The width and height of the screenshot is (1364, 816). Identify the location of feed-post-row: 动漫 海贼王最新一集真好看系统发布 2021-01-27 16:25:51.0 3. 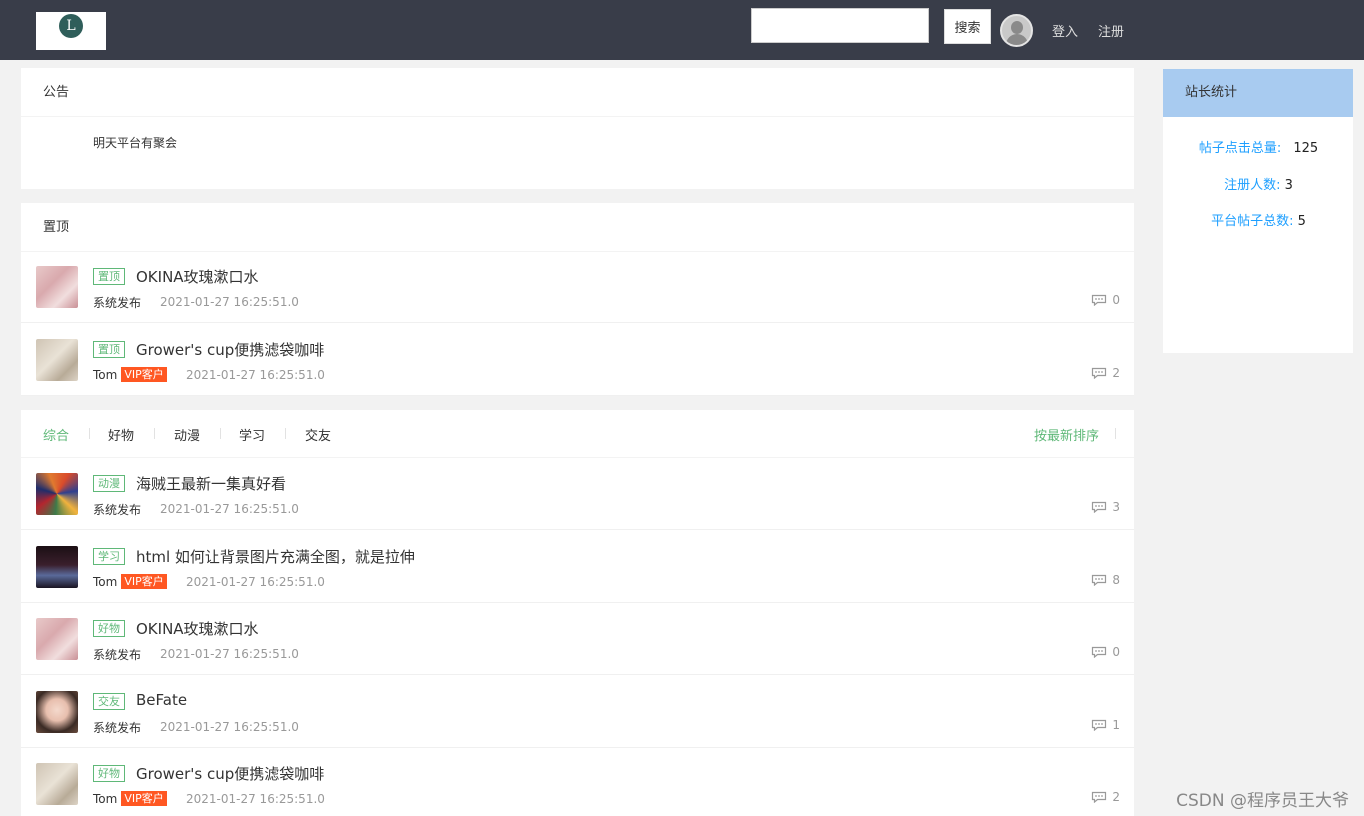
(577, 494).